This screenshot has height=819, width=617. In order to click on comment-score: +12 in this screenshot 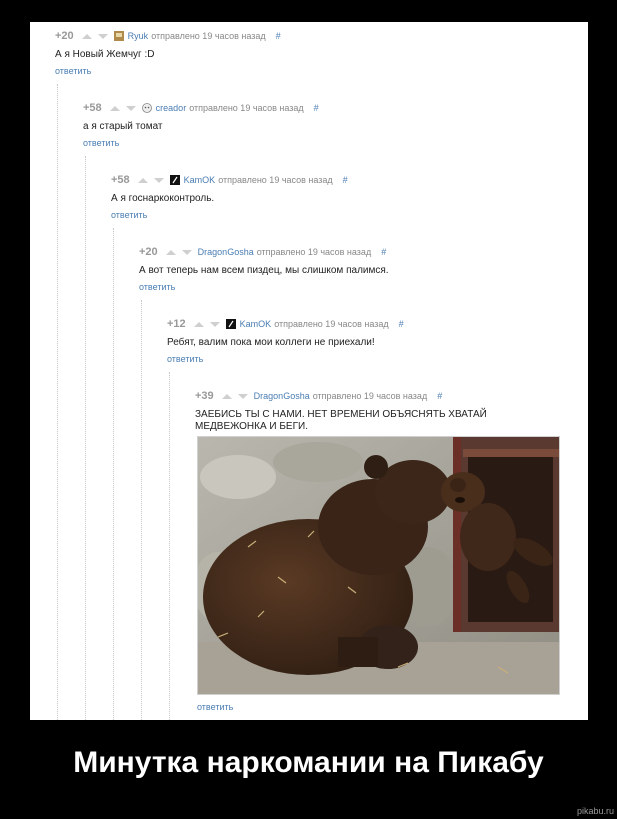, I will do `click(176, 324)`.